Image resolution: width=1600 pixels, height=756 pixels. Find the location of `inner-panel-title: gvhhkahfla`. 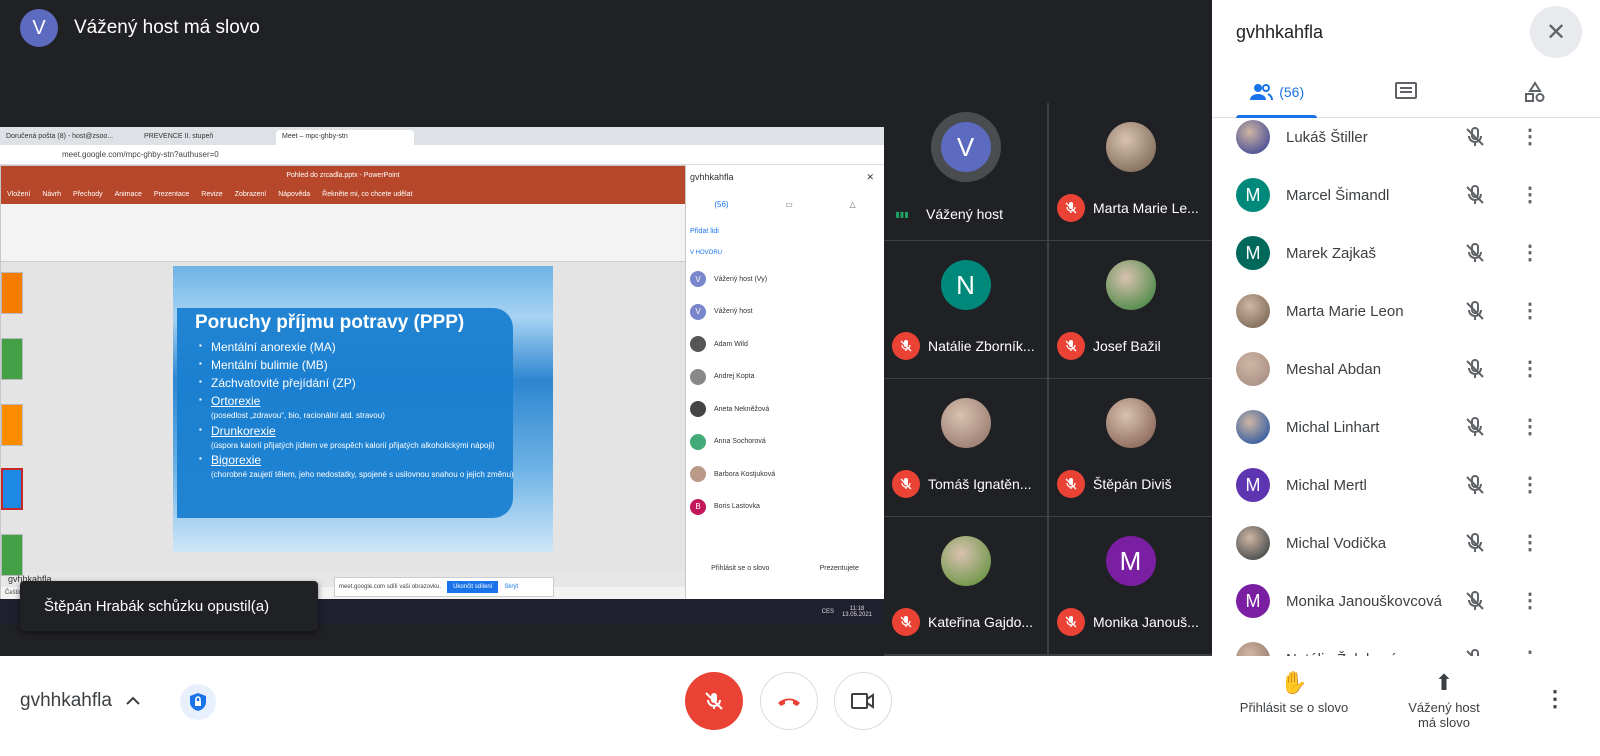

inner-panel-title: gvhhkahfla is located at coordinates (712, 177).